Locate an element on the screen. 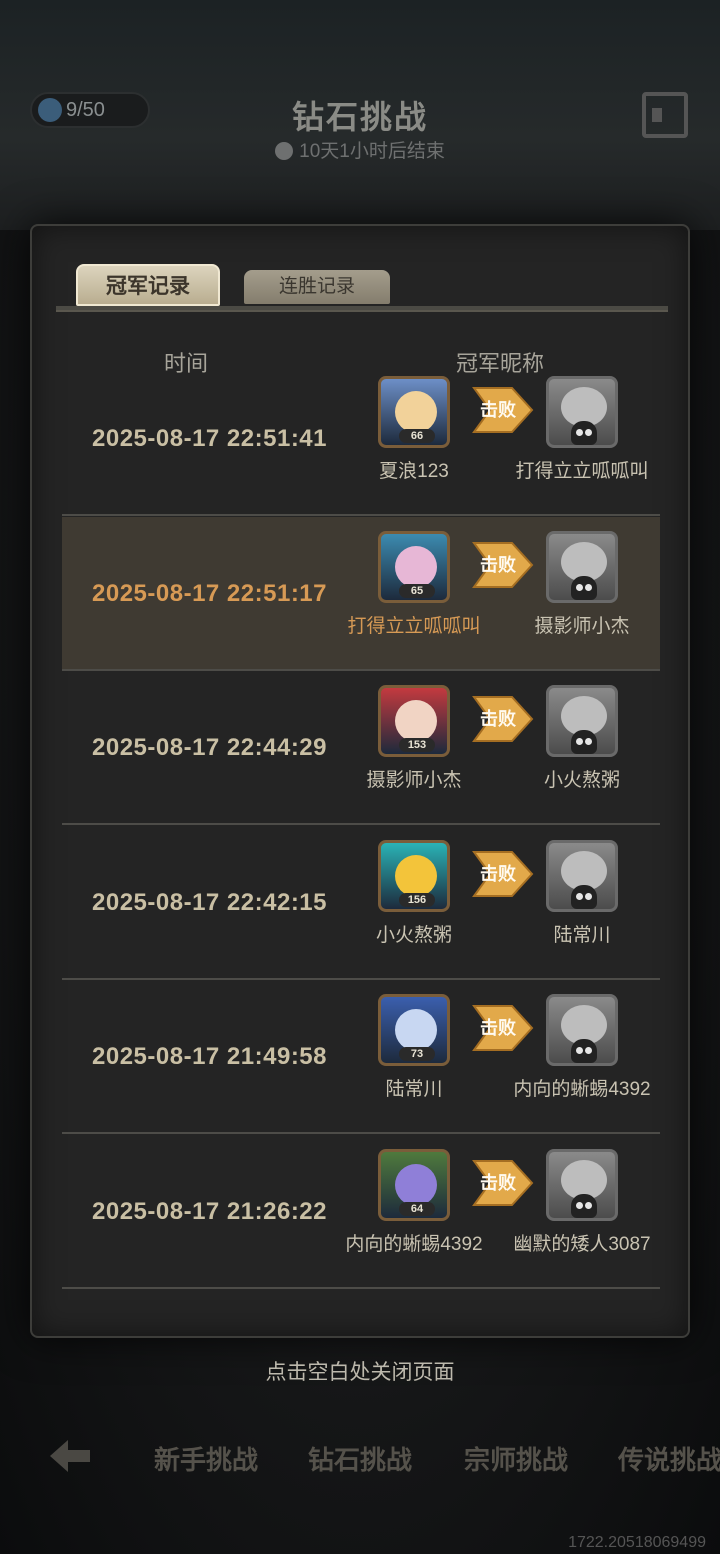 This screenshot has height=1554, width=720. winner-avatar: 65 is located at coordinates (414, 566).